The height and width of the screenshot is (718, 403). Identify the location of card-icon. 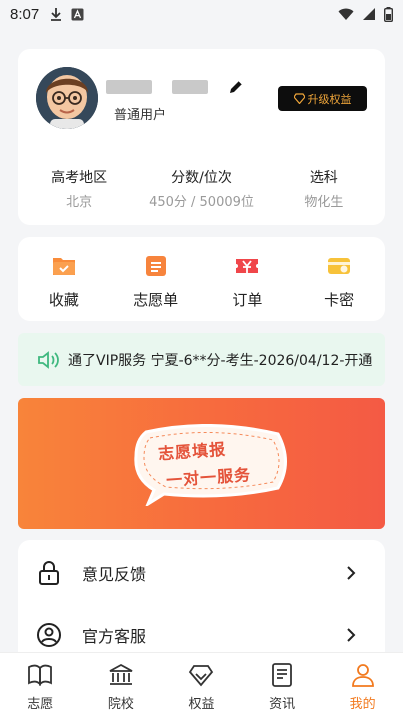
(339, 266).